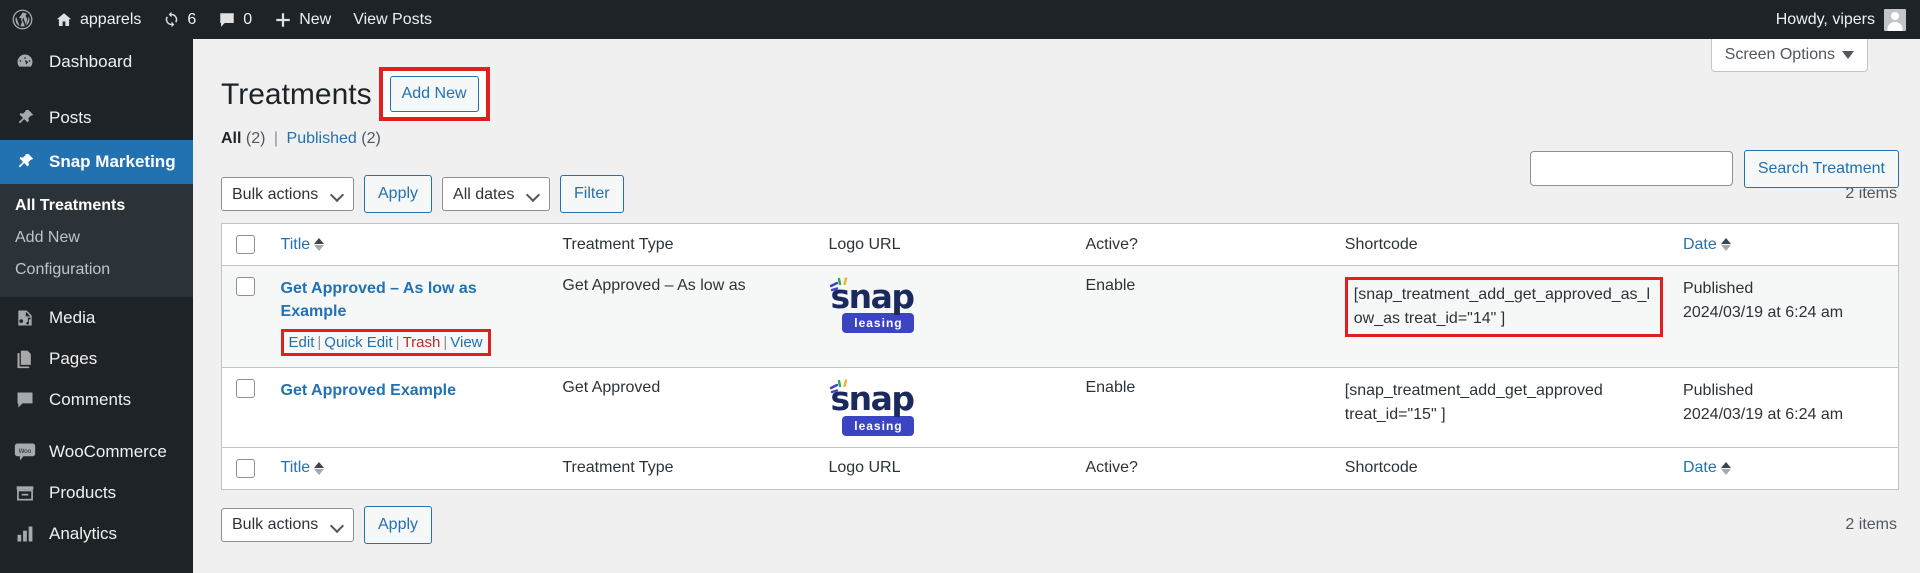  I want to click on date-filter-select: All dates, so click(496, 194).